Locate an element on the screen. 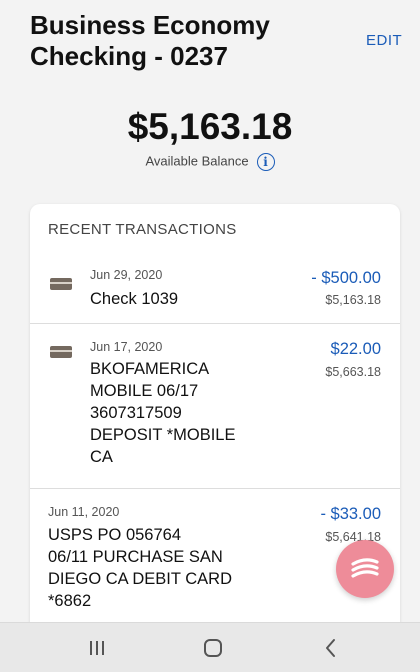  info-icon: i is located at coordinates (265, 162).